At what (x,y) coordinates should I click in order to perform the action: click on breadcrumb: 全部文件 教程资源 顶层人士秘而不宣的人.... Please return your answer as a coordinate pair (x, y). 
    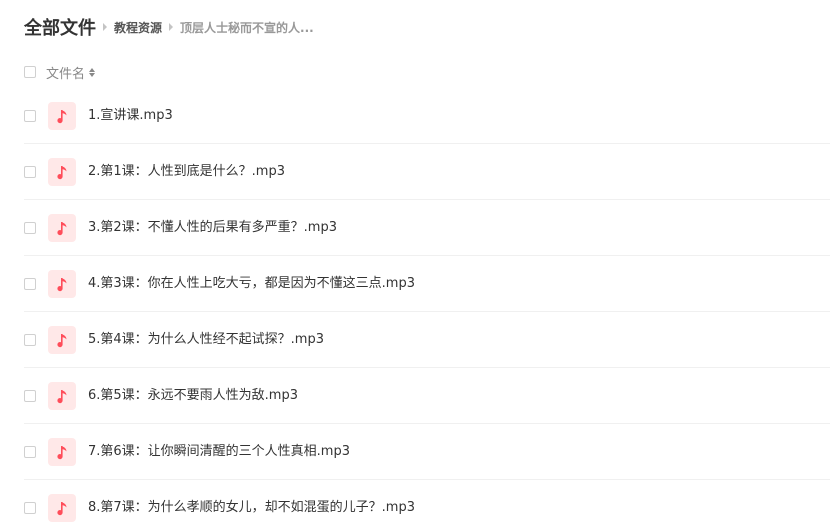
    Looking at the image, I should click on (169, 27).